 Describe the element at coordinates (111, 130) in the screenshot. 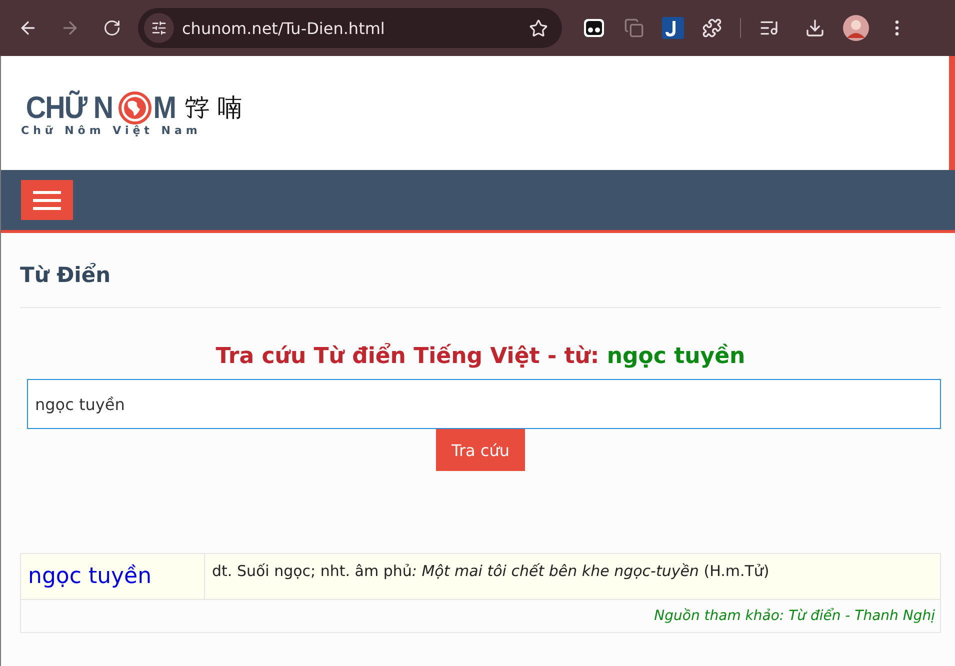

I see `logo-subtitle: Chữ Nôm Việt Nam` at that location.